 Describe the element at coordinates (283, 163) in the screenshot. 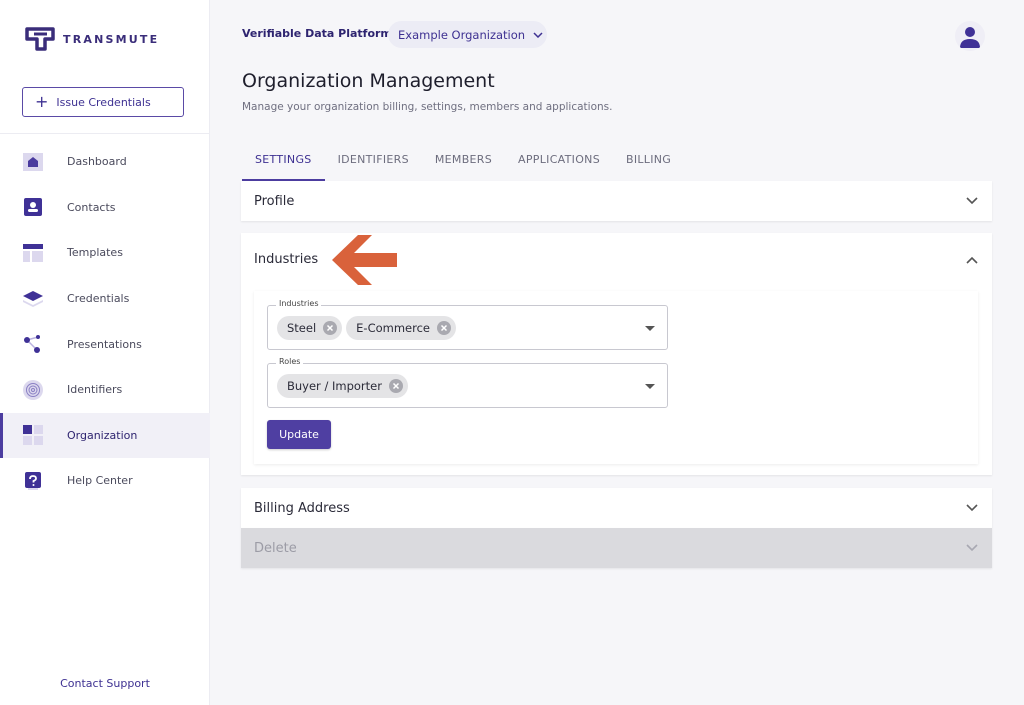

I see `tab-settings: SETTINGS` at that location.